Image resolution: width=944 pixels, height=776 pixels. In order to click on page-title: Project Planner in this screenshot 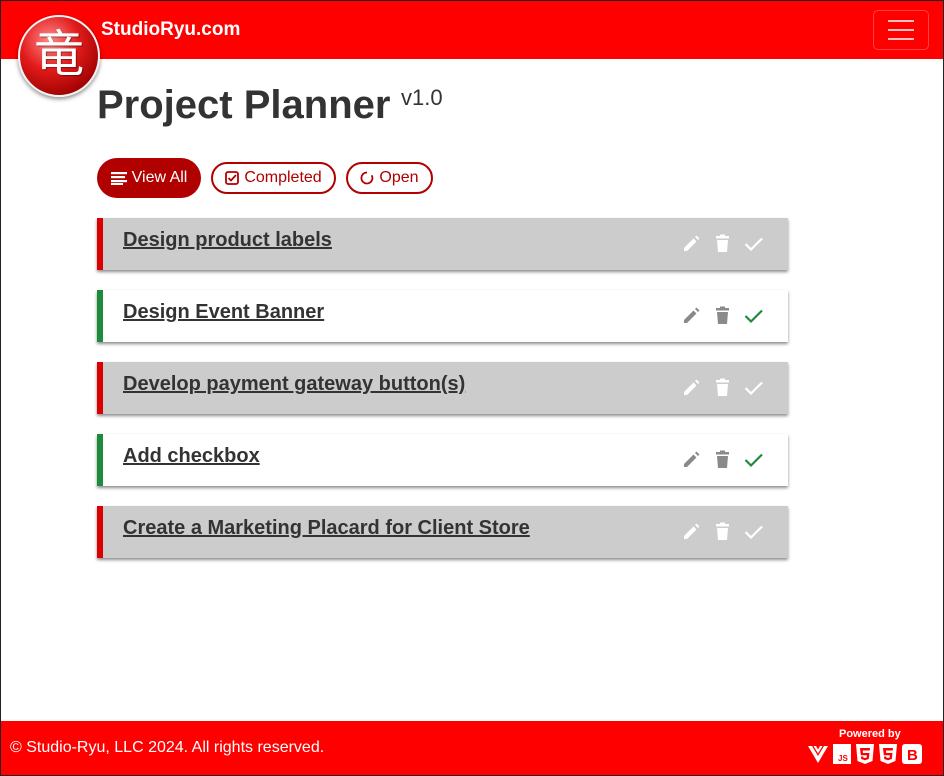, I will do `click(244, 105)`.